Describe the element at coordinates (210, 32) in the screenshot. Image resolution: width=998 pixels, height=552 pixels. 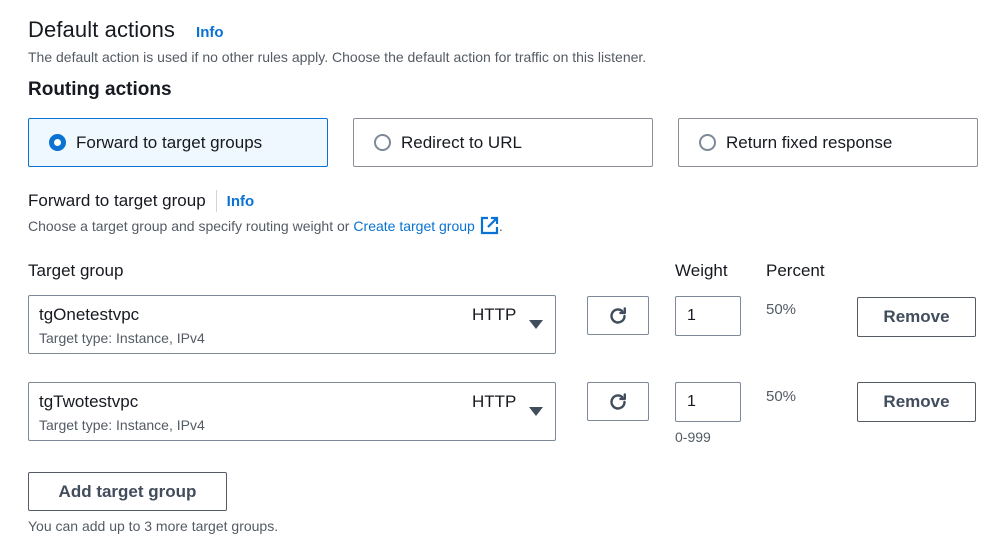
I see `info-link: Info` at that location.